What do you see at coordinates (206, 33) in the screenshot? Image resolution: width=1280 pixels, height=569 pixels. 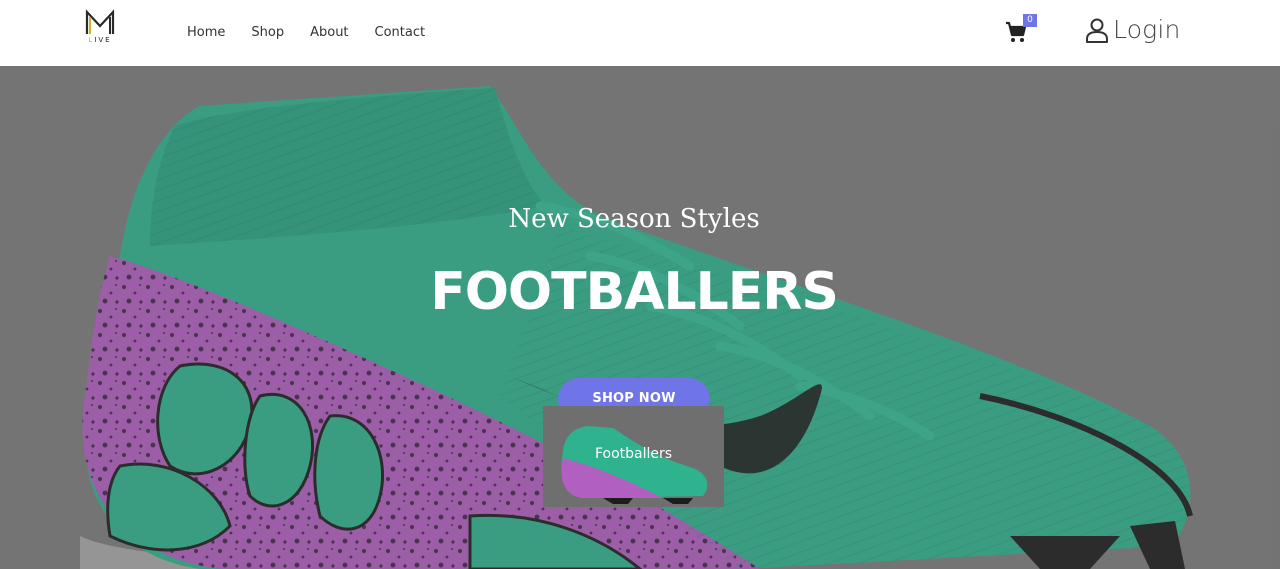 I see `nav-home: Home` at bounding box center [206, 33].